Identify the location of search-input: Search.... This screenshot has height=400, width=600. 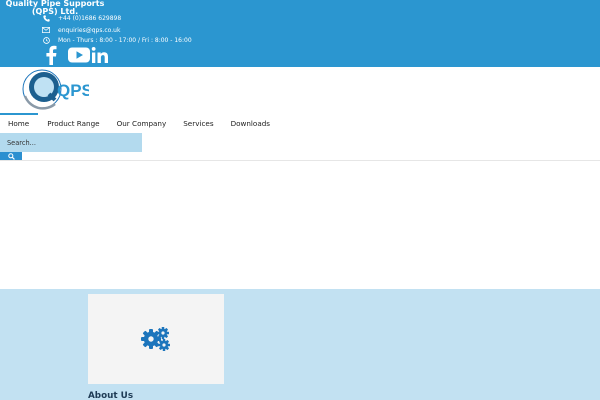
(71, 142).